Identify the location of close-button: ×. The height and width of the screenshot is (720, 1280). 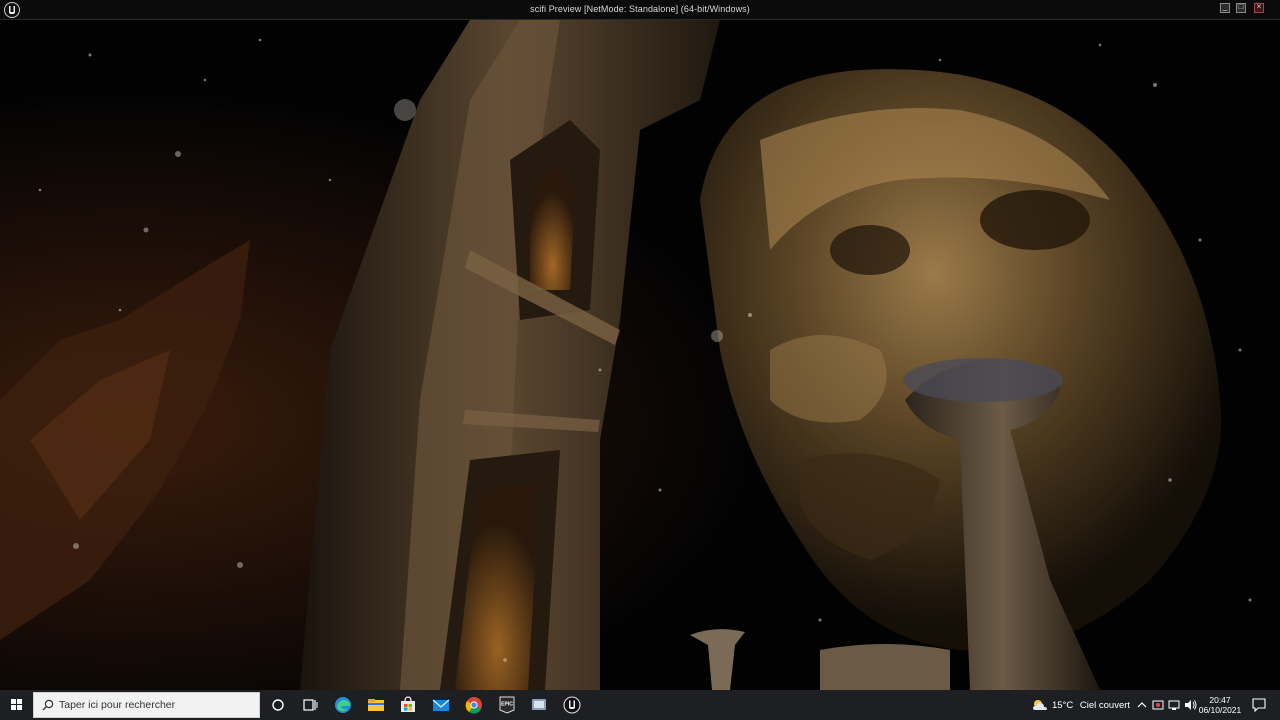
(1259, 7).